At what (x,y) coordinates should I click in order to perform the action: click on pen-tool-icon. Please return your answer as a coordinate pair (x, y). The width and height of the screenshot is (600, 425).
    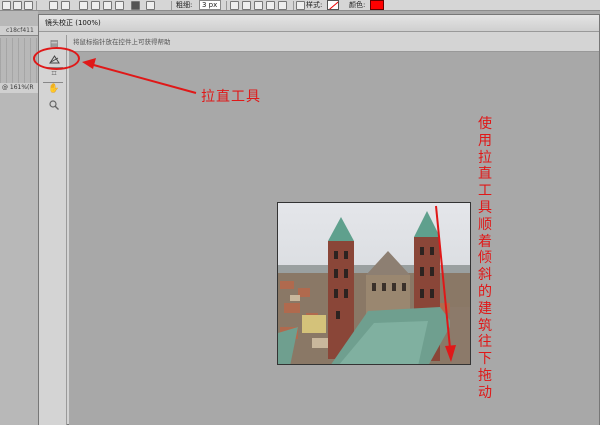
    Looking at the image, I should click on (53, 5).